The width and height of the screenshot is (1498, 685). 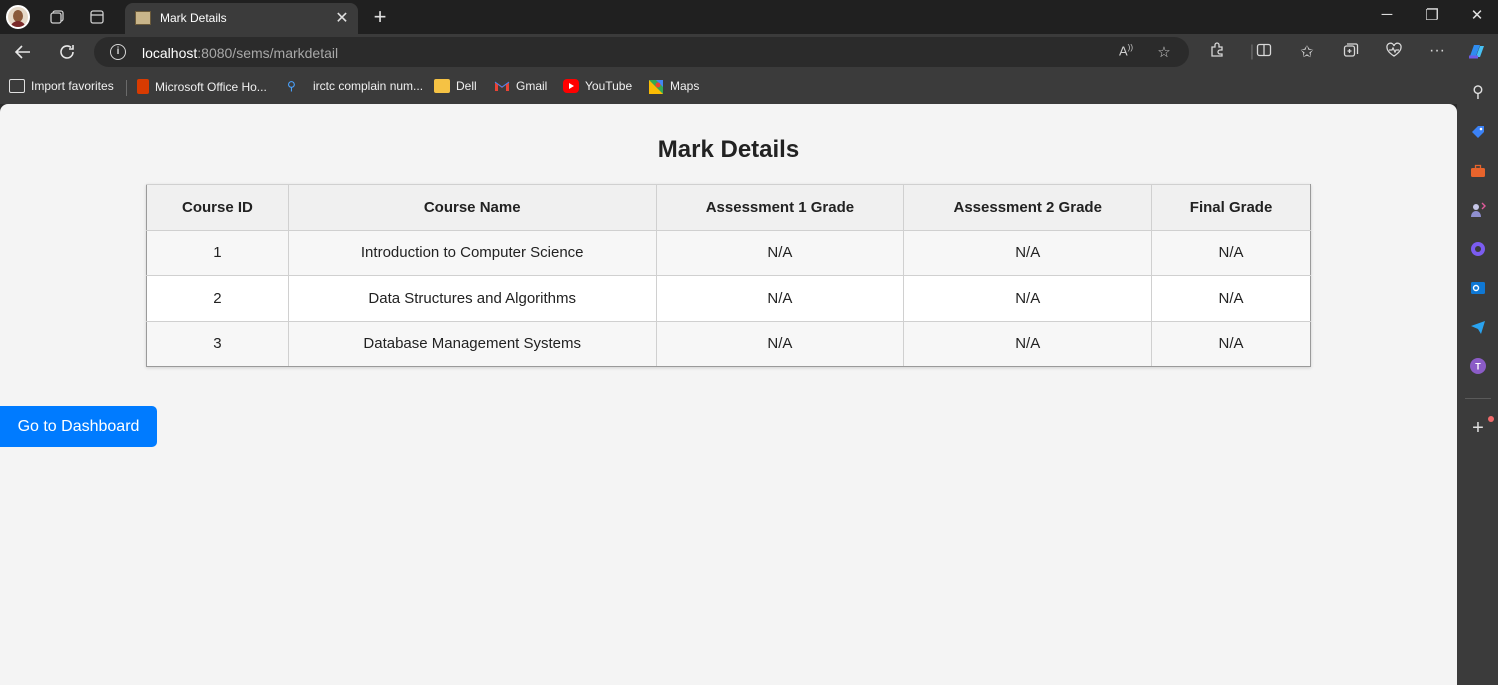 What do you see at coordinates (472, 252) in the screenshot?
I see `cell-course-name: Introduction to Computer Science` at bounding box center [472, 252].